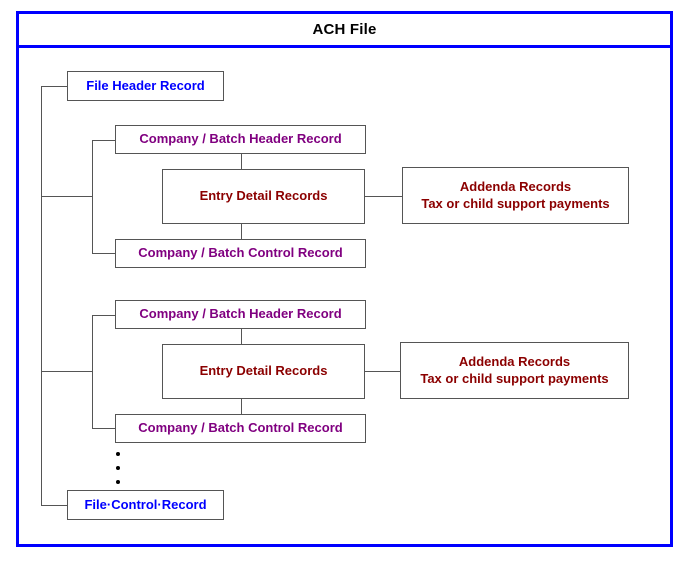 The height and width of the screenshot is (568, 692). What do you see at coordinates (104, 253) in the screenshot?
I see `batch-1-spine-to-control-line` at bounding box center [104, 253].